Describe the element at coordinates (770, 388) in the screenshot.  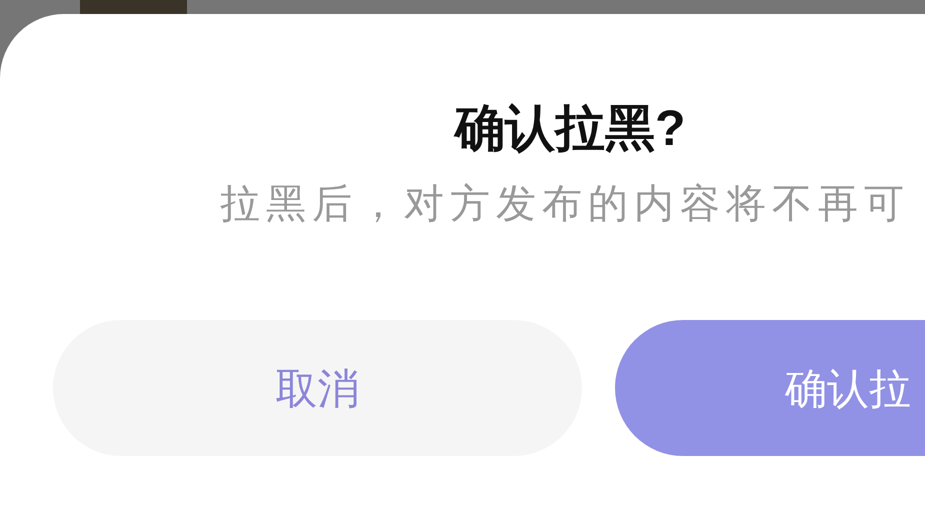
I see `confirm-button: 确认拉` at that location.